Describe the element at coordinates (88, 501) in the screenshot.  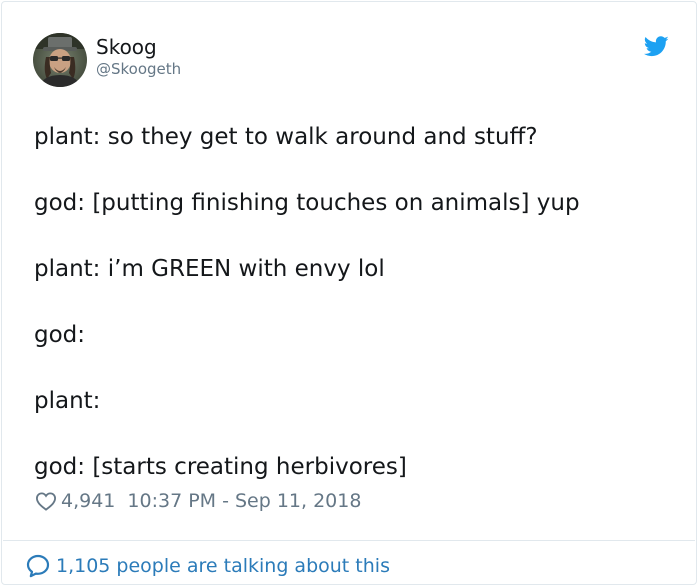
I see `like-count: 4,941` at that location.